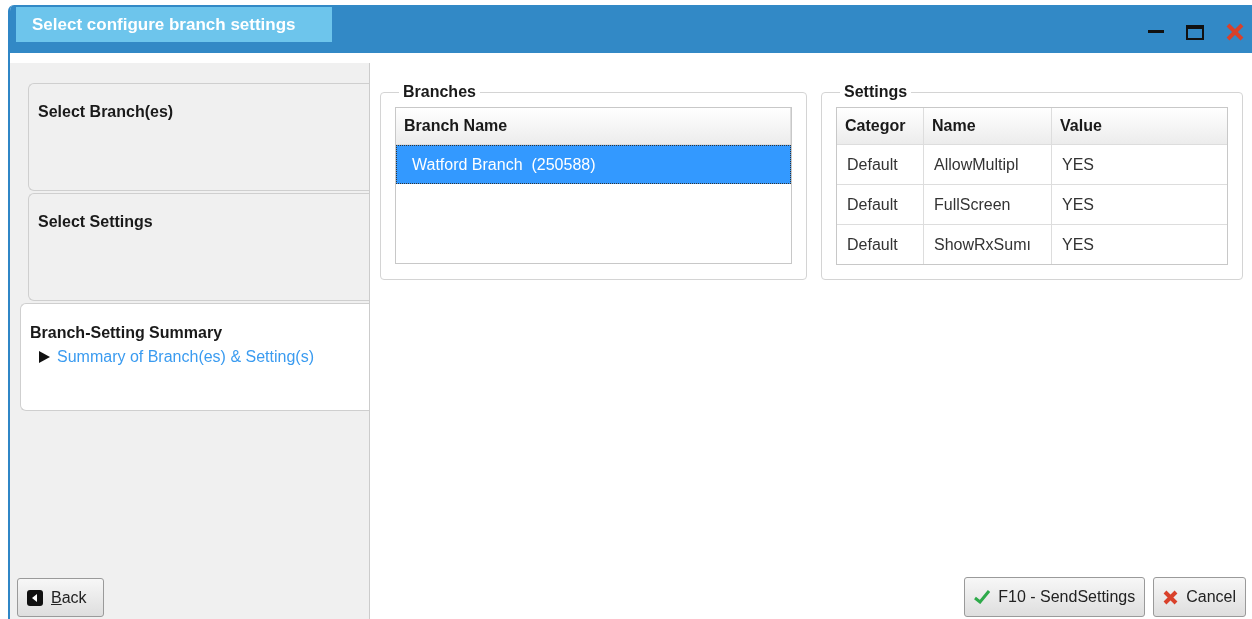 The image size is (1252, 619). Describe the element at coordinates (1156, 32) in the screenshot. I see `minimize-icon` at that location.